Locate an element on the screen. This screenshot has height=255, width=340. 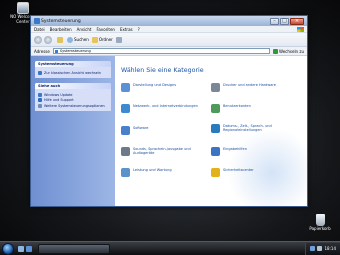
go-arrow-icon is located at coordinates (275, 51).